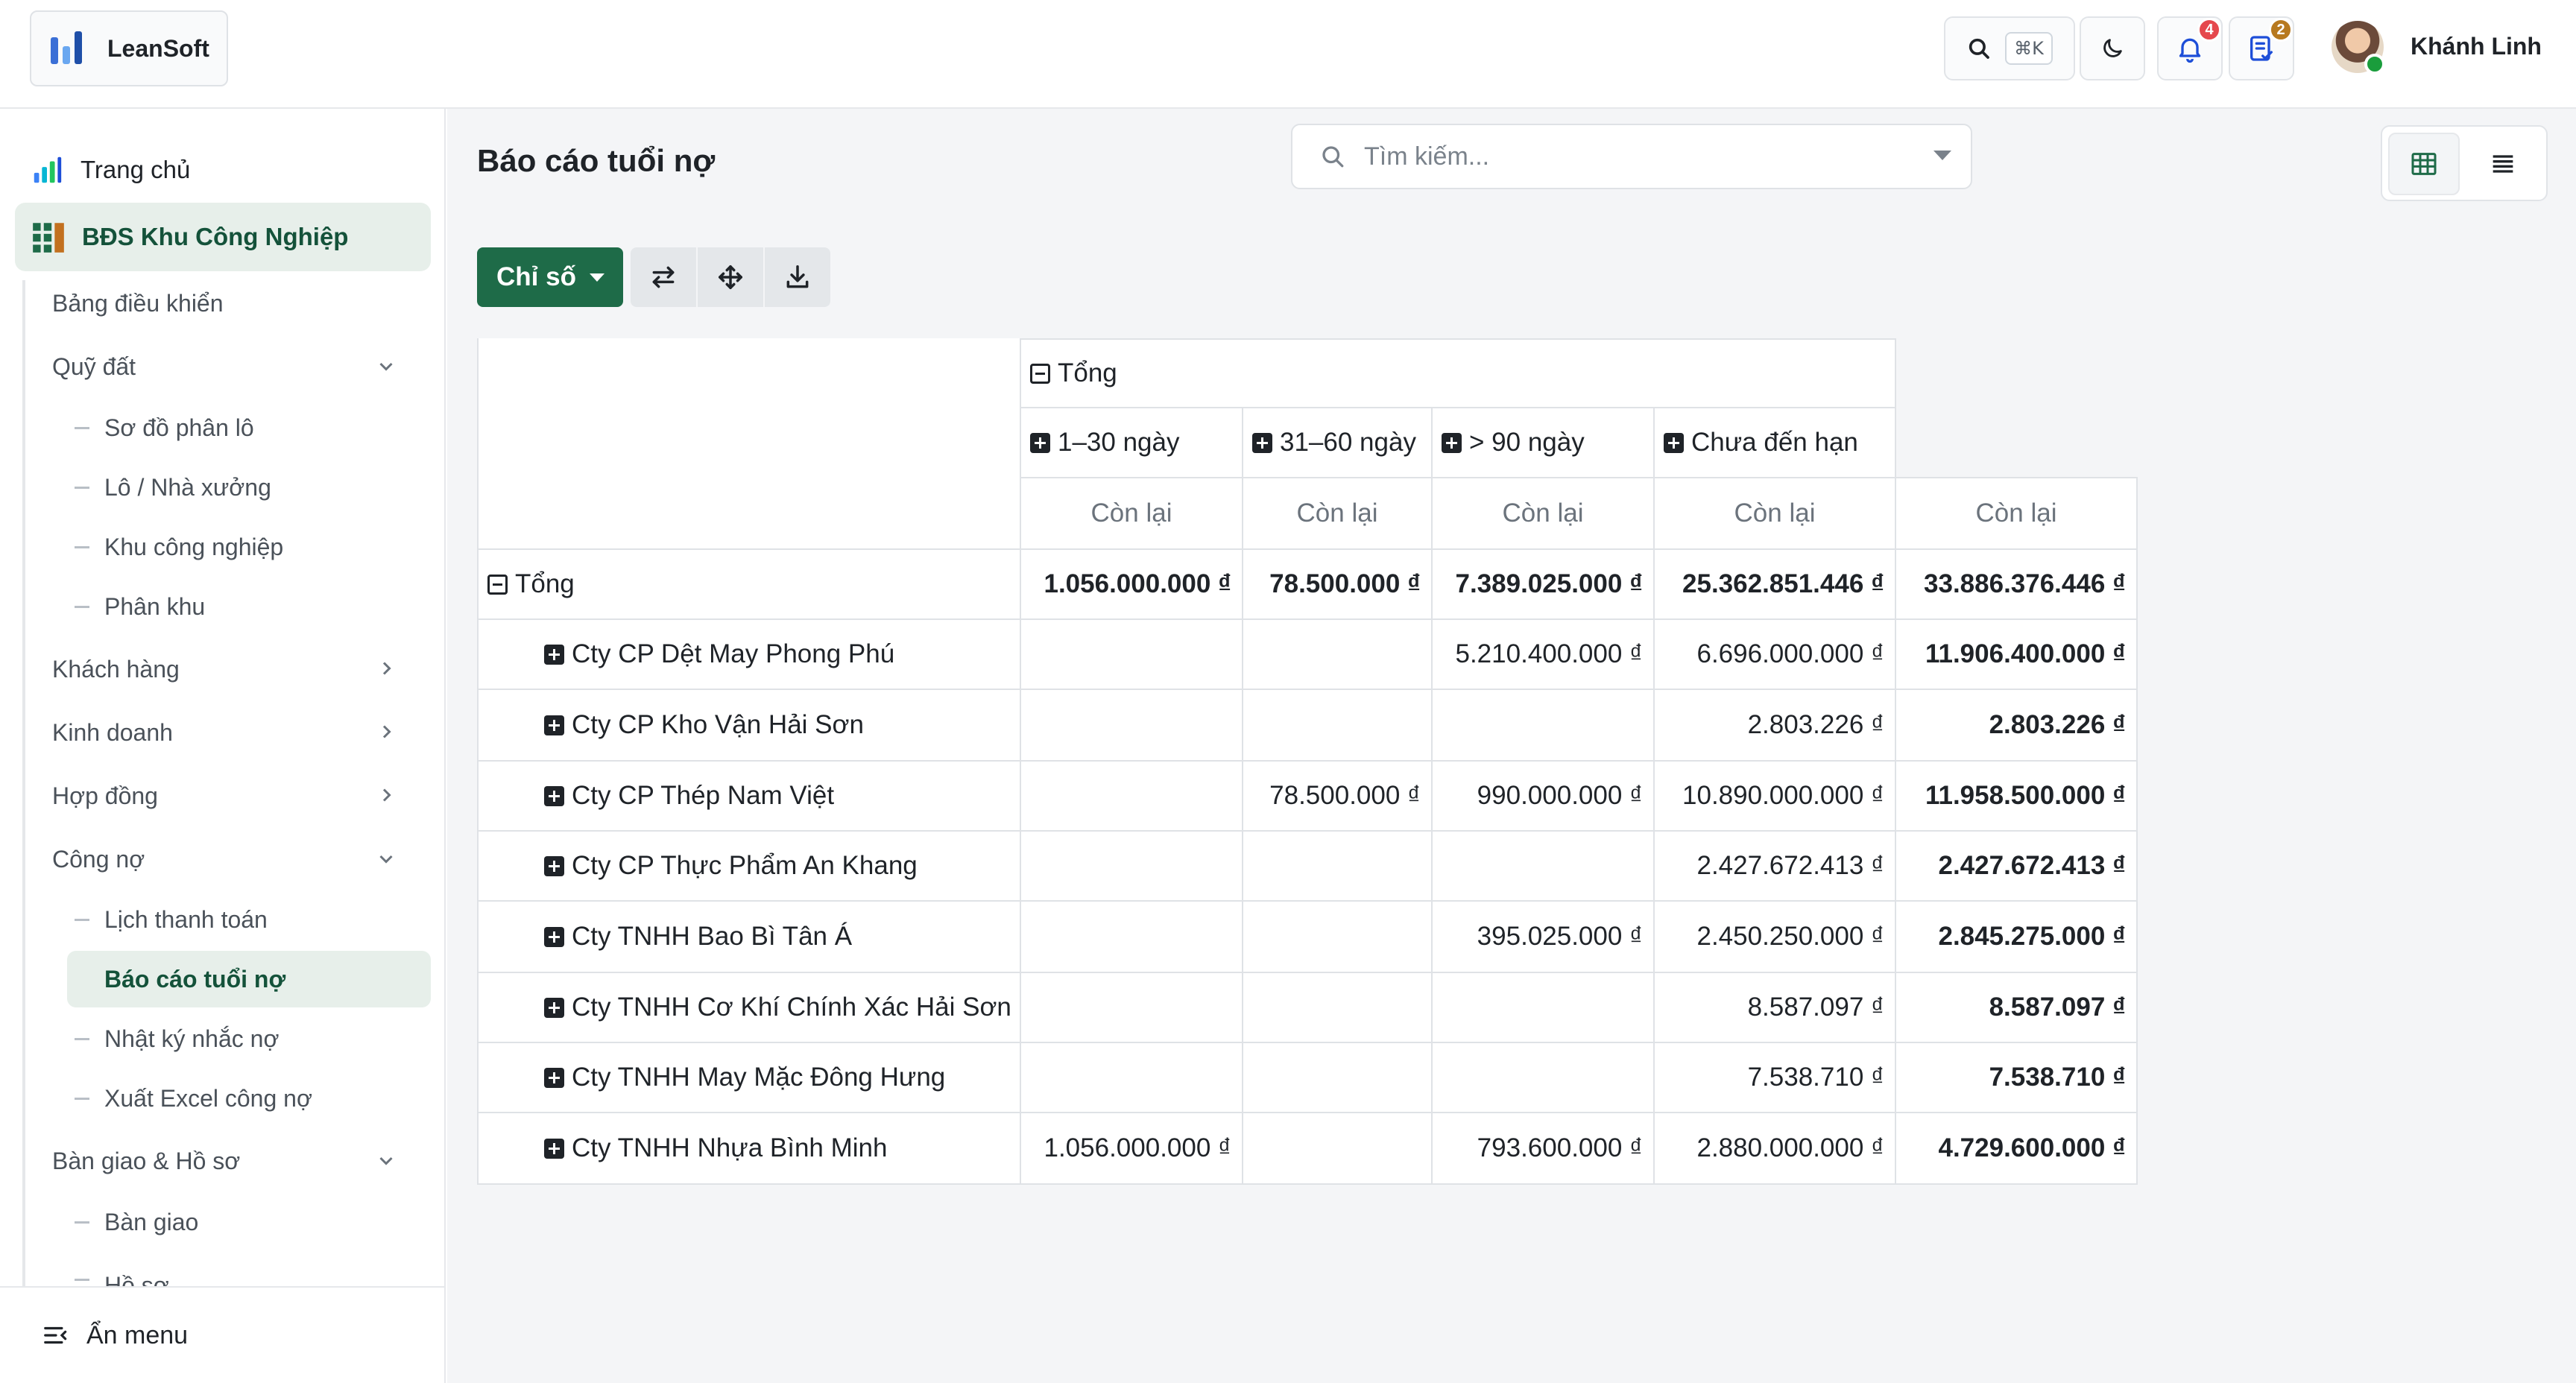 Image resolution: width=2576 pixels, height=1383 pixels. I want to click on sidebar-item-handover: Bàn giao & Hồ sơ, so click(234, 1161).